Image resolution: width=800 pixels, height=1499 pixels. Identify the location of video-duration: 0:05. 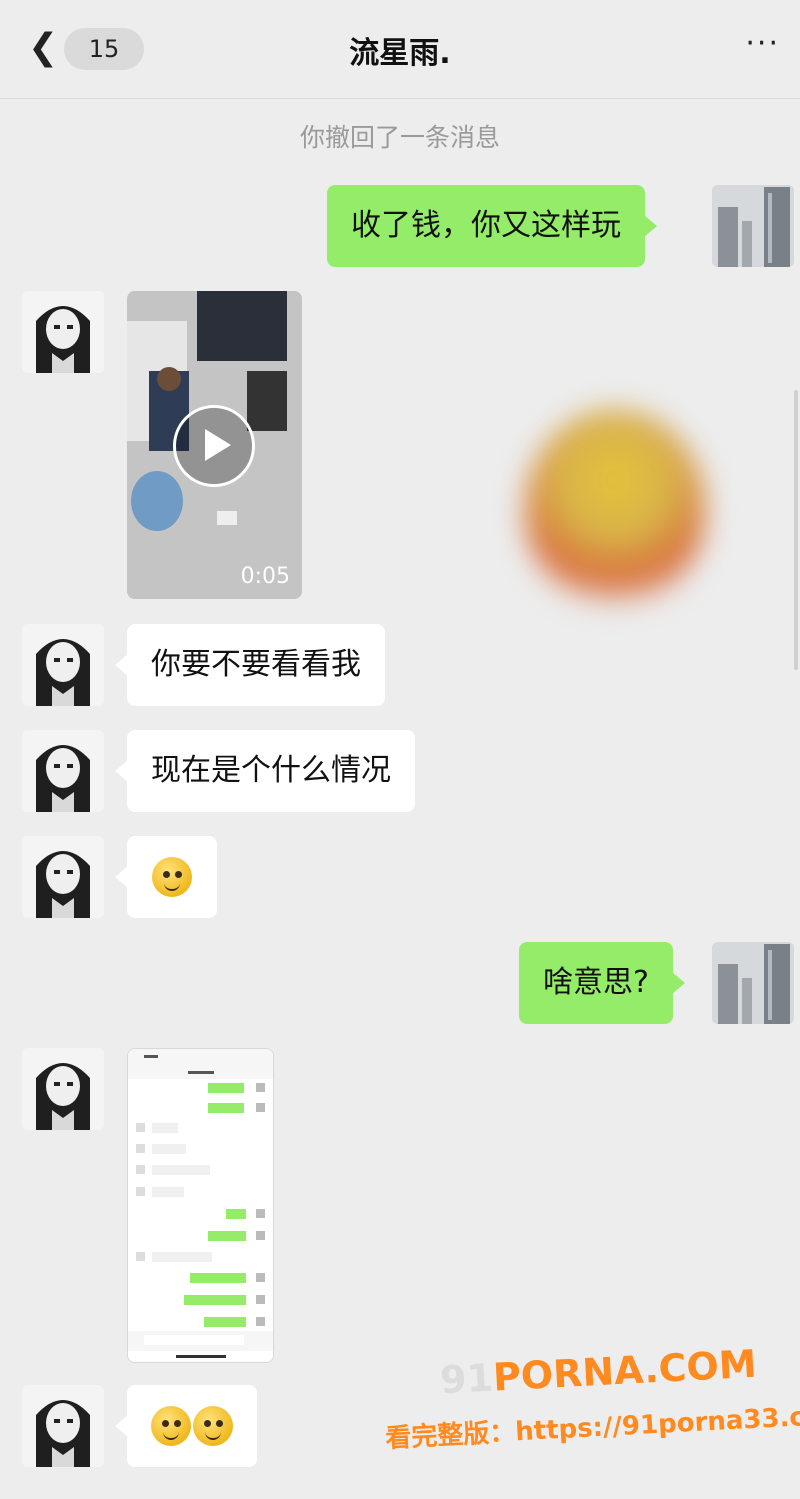
(265, 576).